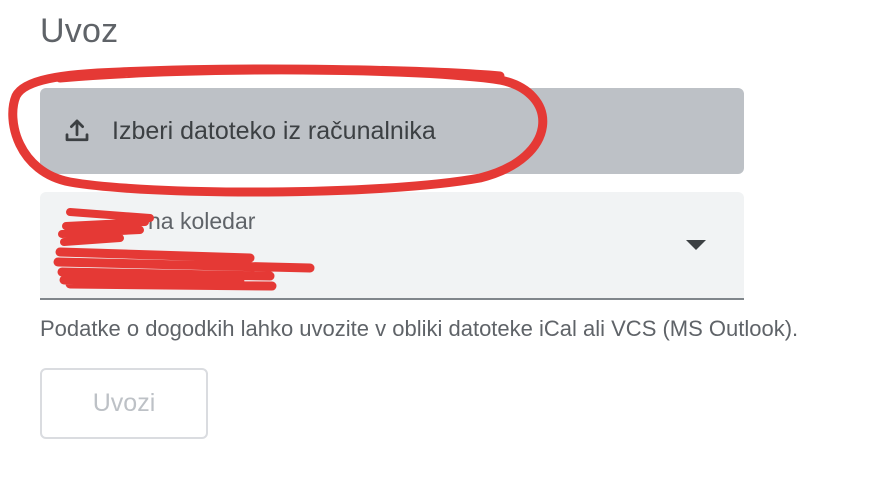 This screenshot has width=890, height=500. I want to click on choose-file-label: Izberi datoteko iz računalnika, so click(274, 130).